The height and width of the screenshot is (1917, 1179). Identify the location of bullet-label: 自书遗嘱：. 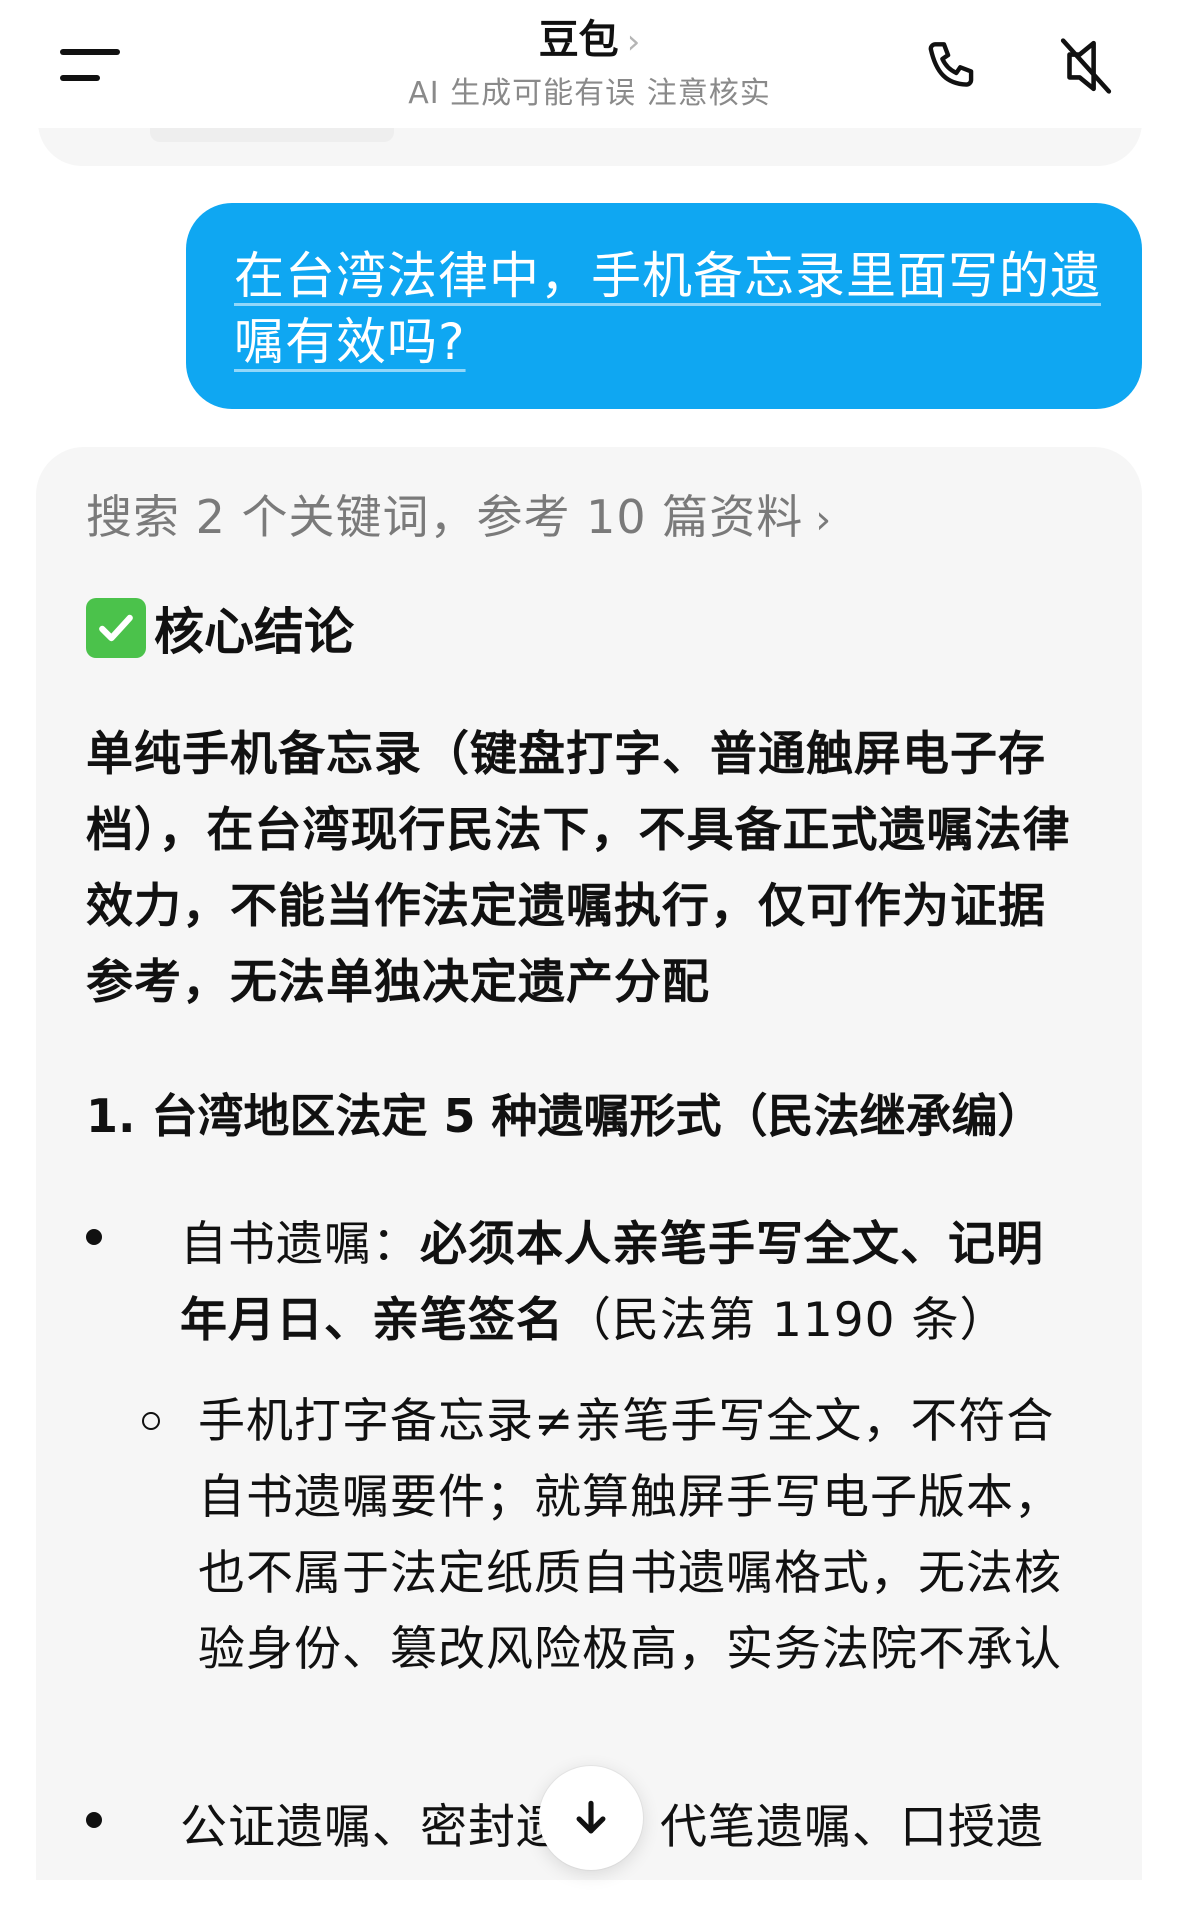
(300, 1244).